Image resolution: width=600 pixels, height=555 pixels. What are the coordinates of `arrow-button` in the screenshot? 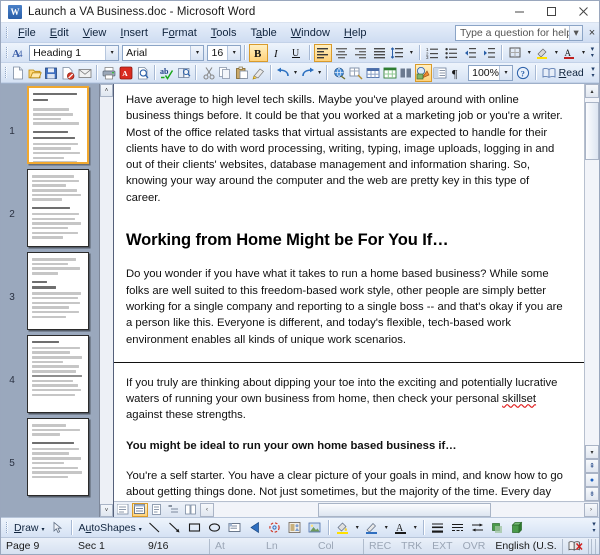 It's located at (175, 528).